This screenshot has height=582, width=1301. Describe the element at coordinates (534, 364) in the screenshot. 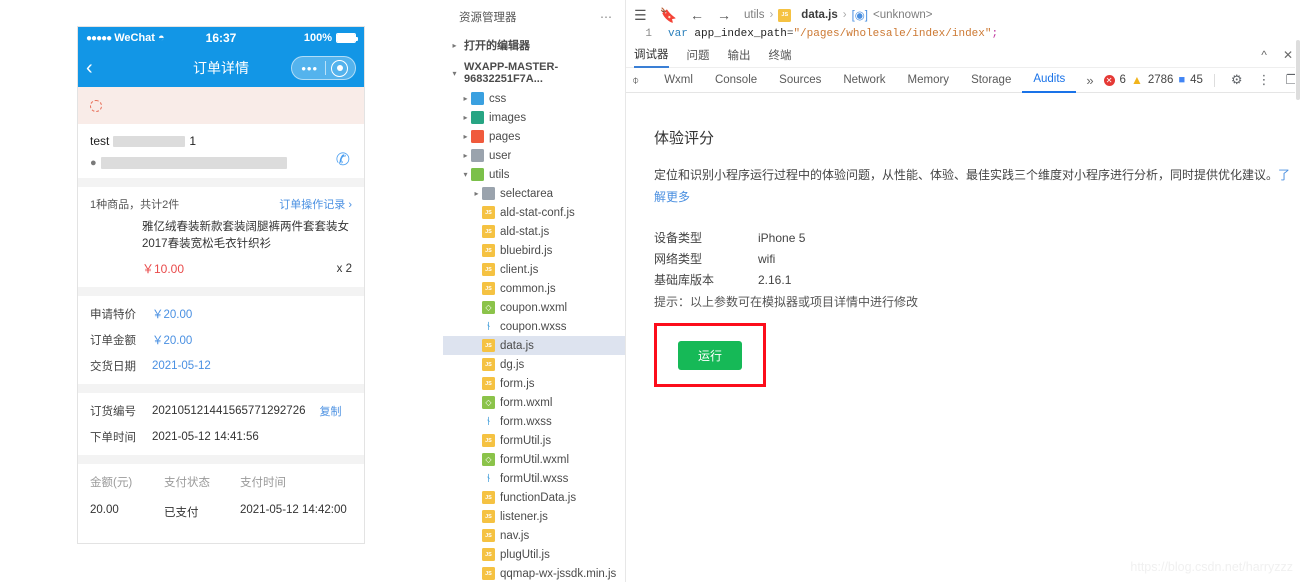

I see `tree-file-row: dg.js` at that location.